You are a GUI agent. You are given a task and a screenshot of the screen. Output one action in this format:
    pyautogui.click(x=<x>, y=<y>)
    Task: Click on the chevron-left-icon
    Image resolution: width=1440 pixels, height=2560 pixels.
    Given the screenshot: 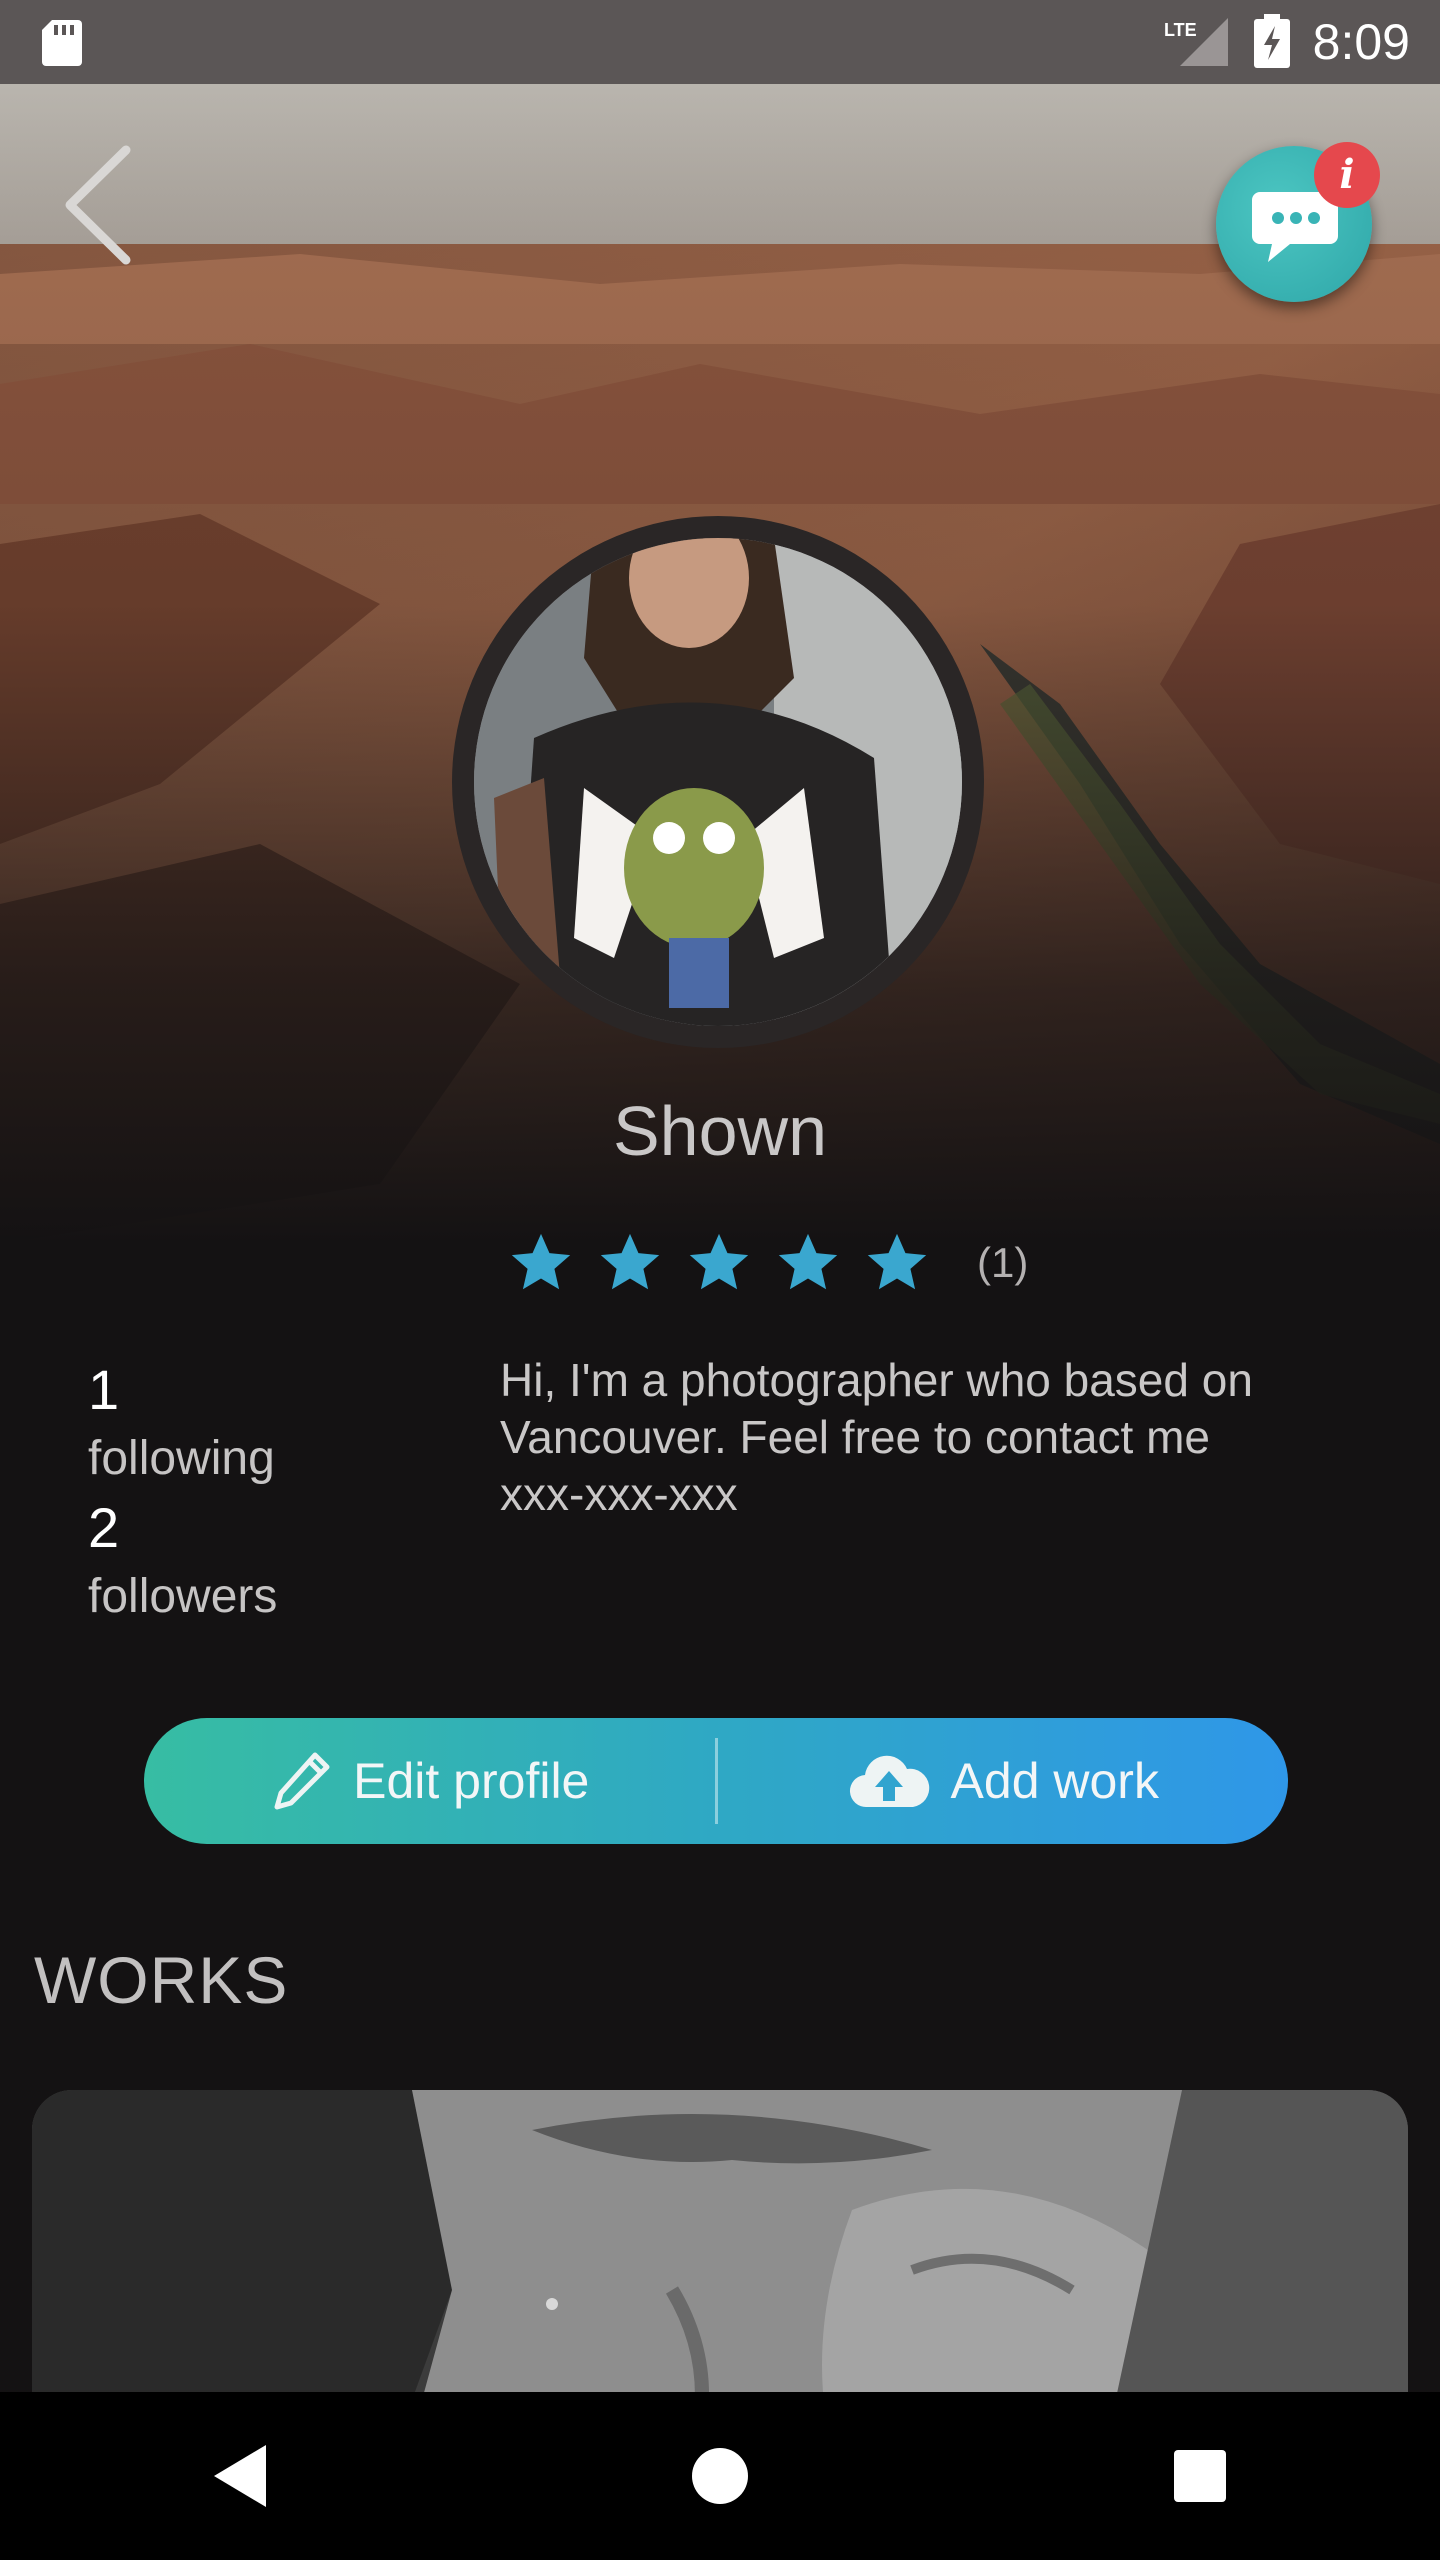 What is the action you would take?
    pyautogui.click(x=98, y=205)
    